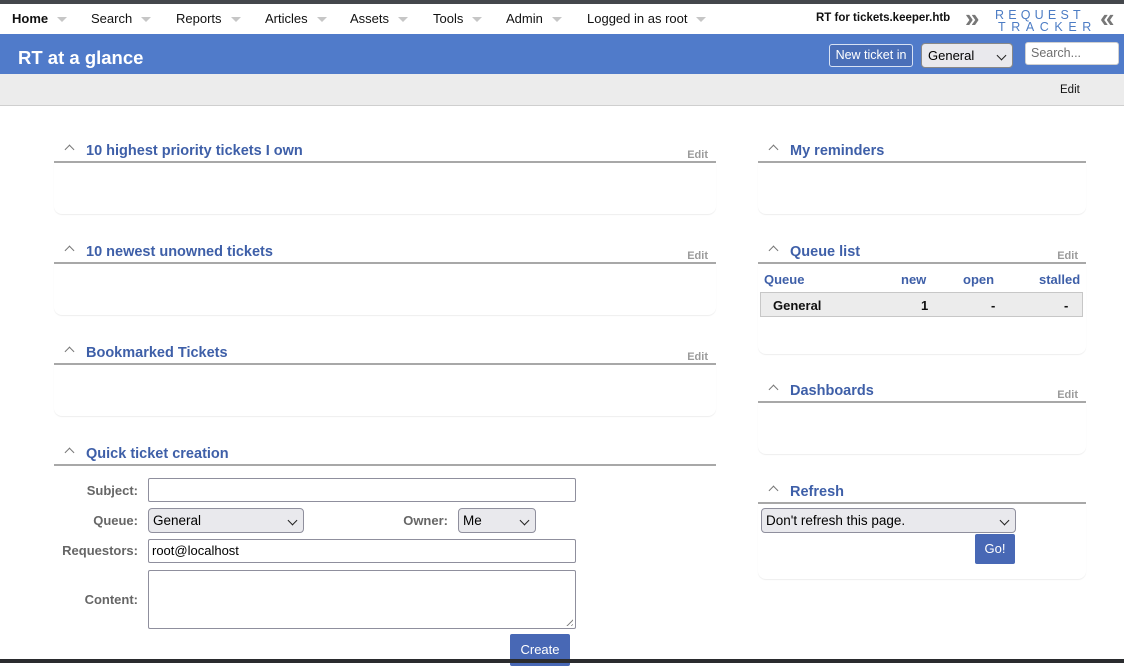  Describe the element at coordinates (497, 520) in the screenshot. I see `owner-select: Me` at that location.